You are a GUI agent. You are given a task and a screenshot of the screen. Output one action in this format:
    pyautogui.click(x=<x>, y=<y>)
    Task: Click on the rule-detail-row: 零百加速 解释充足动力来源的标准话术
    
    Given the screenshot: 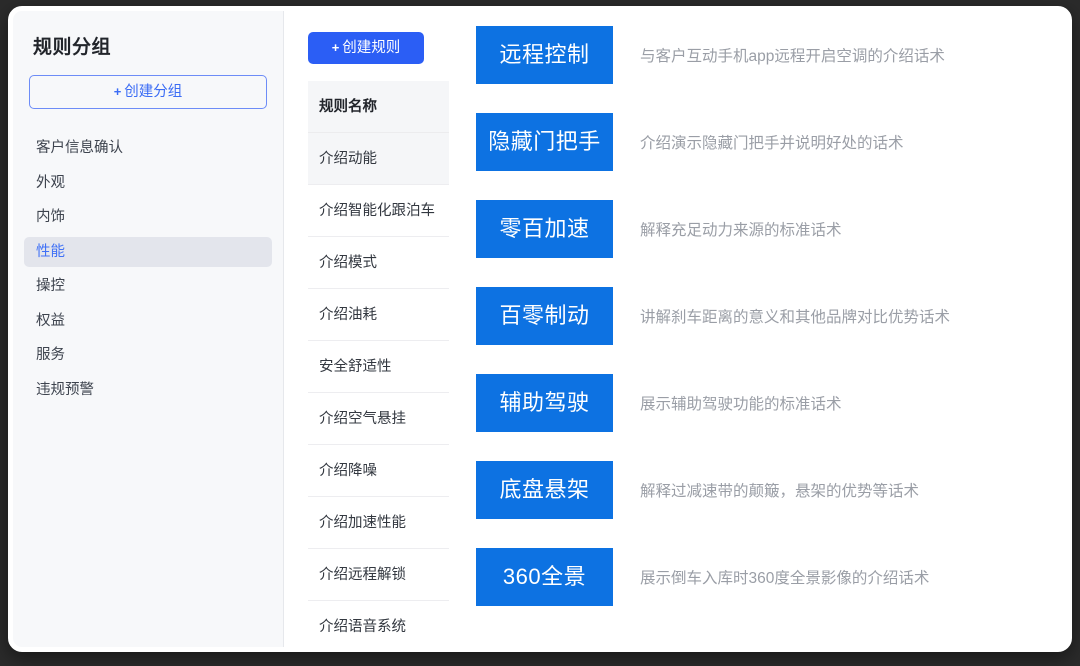 What is the action you would take?
    pyautogui.click(x=771, y=228)
    